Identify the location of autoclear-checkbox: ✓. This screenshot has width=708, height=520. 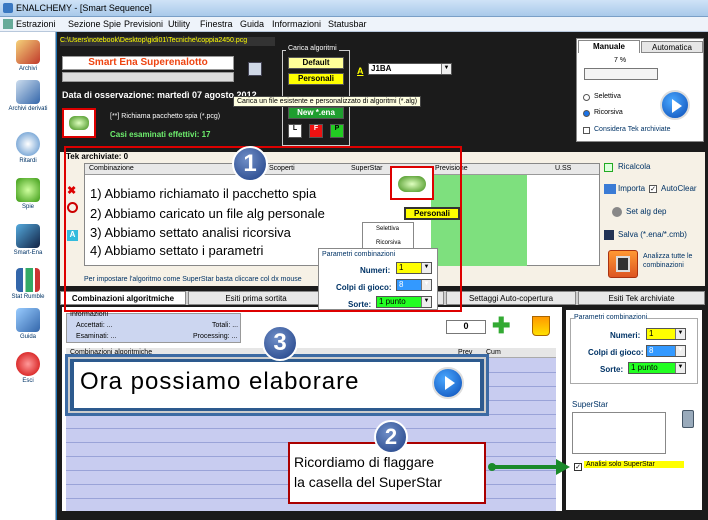
(653, 189).